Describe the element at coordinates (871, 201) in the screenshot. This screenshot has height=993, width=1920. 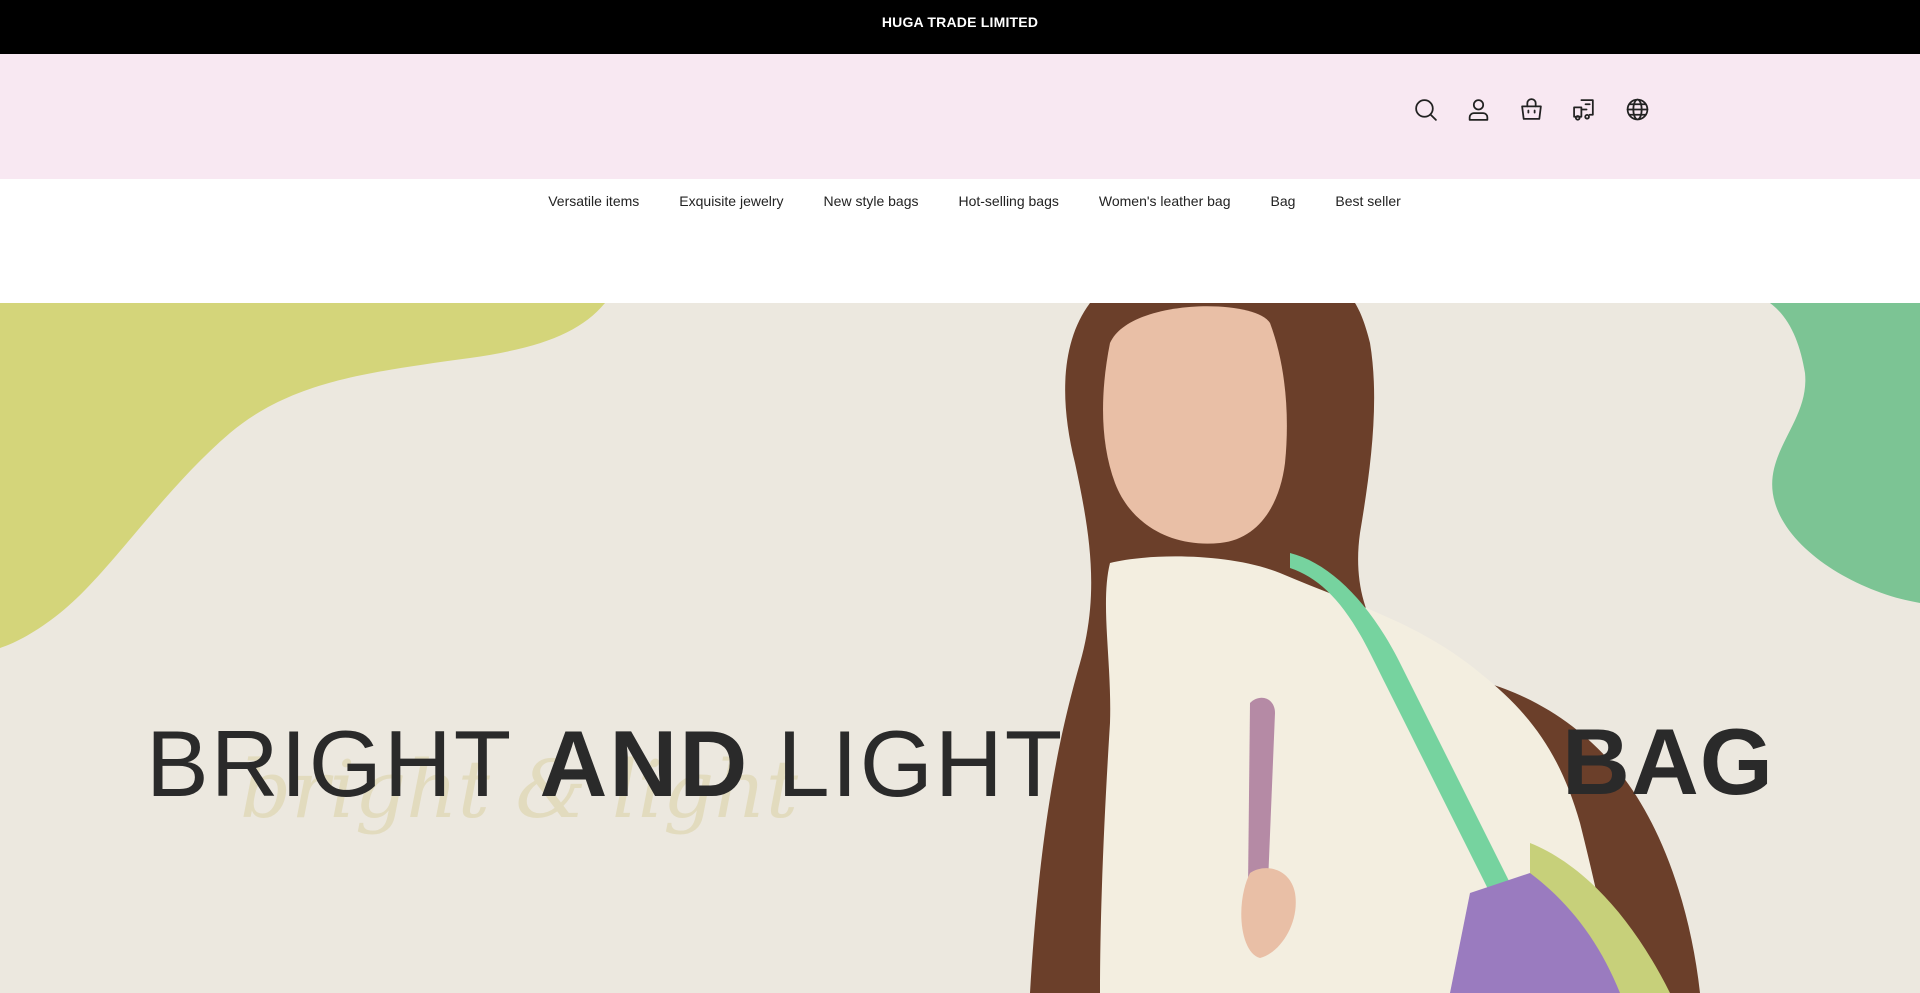
I see `nav-item-new-style-bags: New style bags` at that location.